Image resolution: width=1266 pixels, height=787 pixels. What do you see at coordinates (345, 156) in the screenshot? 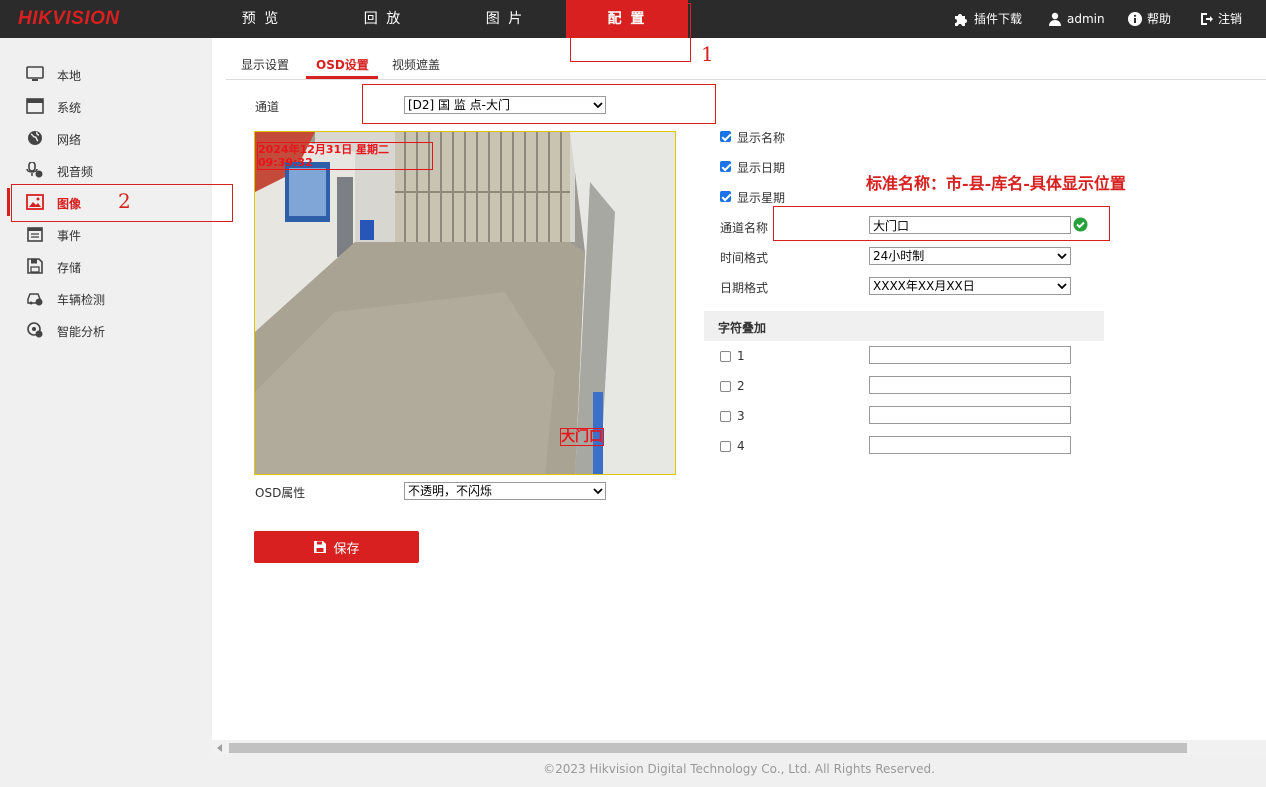
I see `osd-datetime-overlay: 2024年12月31日 星期二 09:39:32` at bounding box center [345, 156].